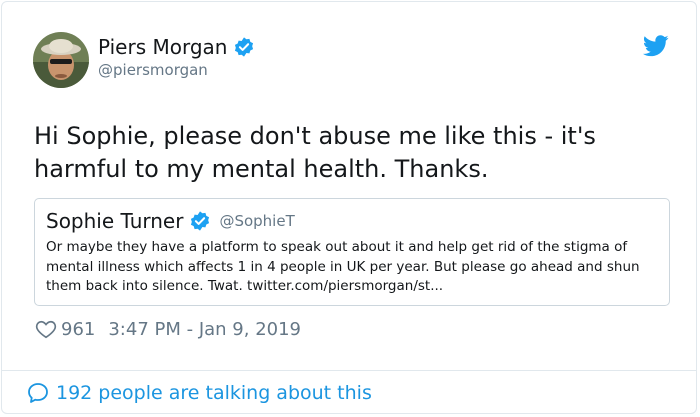 The image size is (700, 417). I want to click on quoted-author-name: Sophie Turner, so click(115, 221).